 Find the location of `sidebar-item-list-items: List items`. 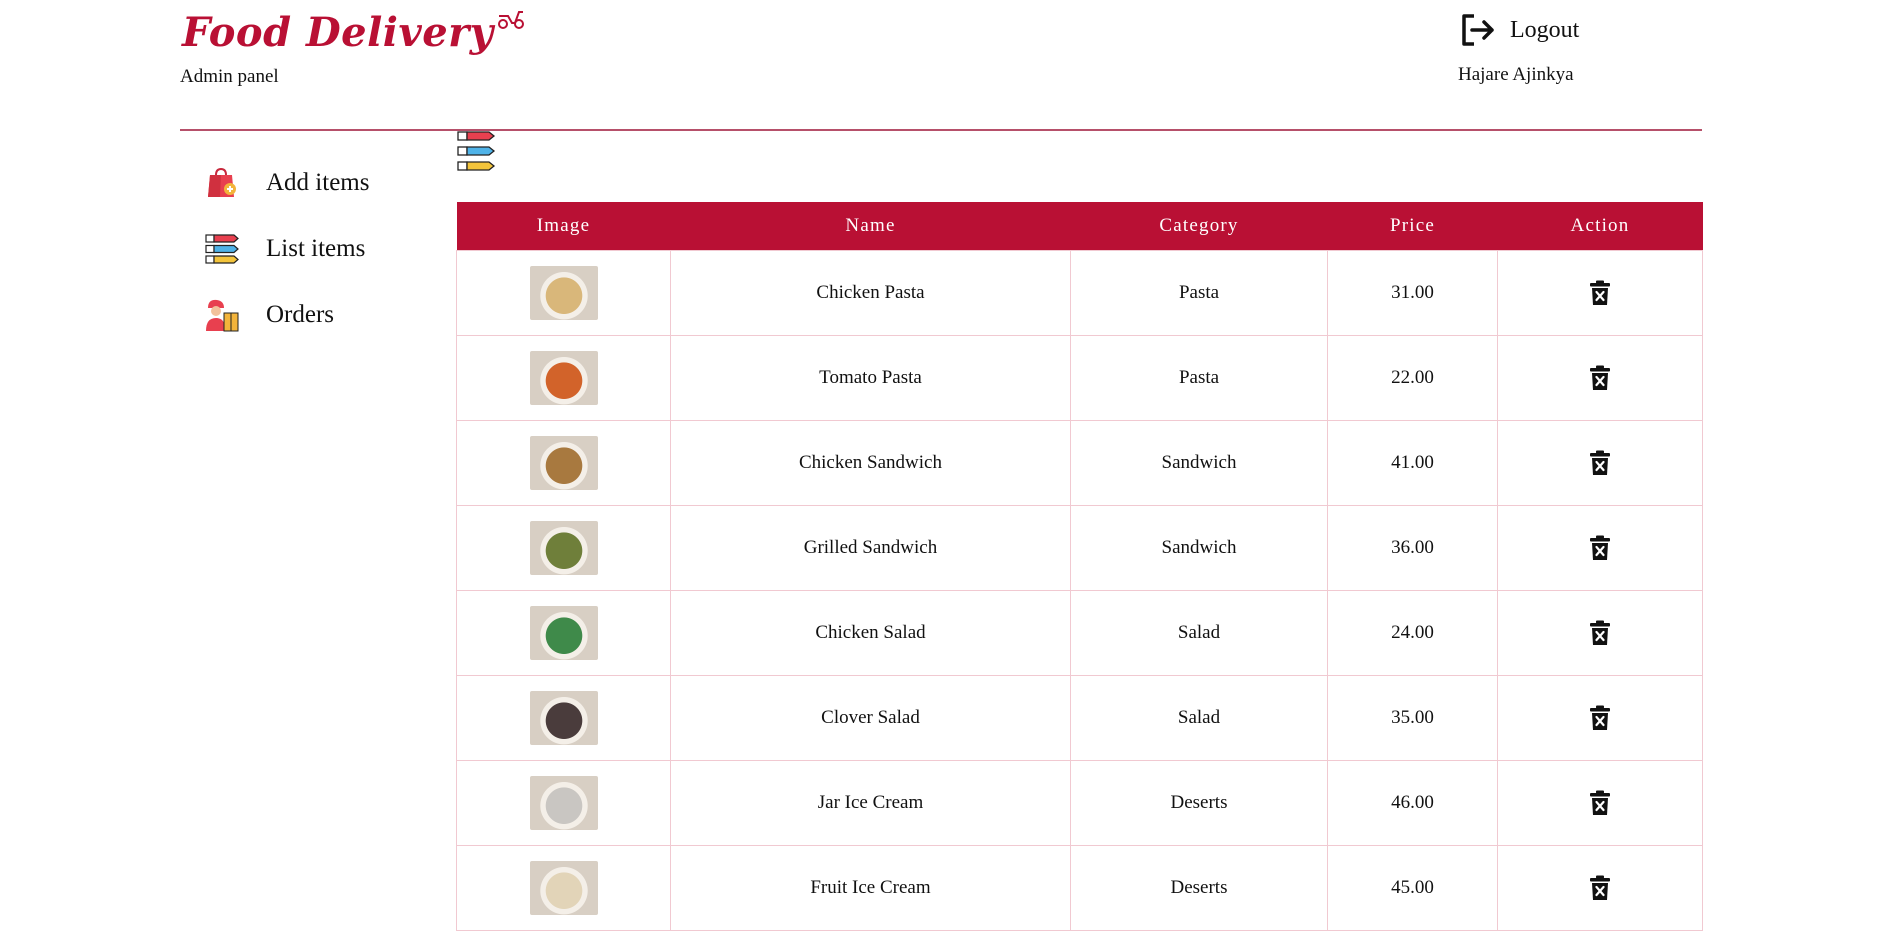

sidebar-item-list-items: List items is located at coordinates (310, 249).